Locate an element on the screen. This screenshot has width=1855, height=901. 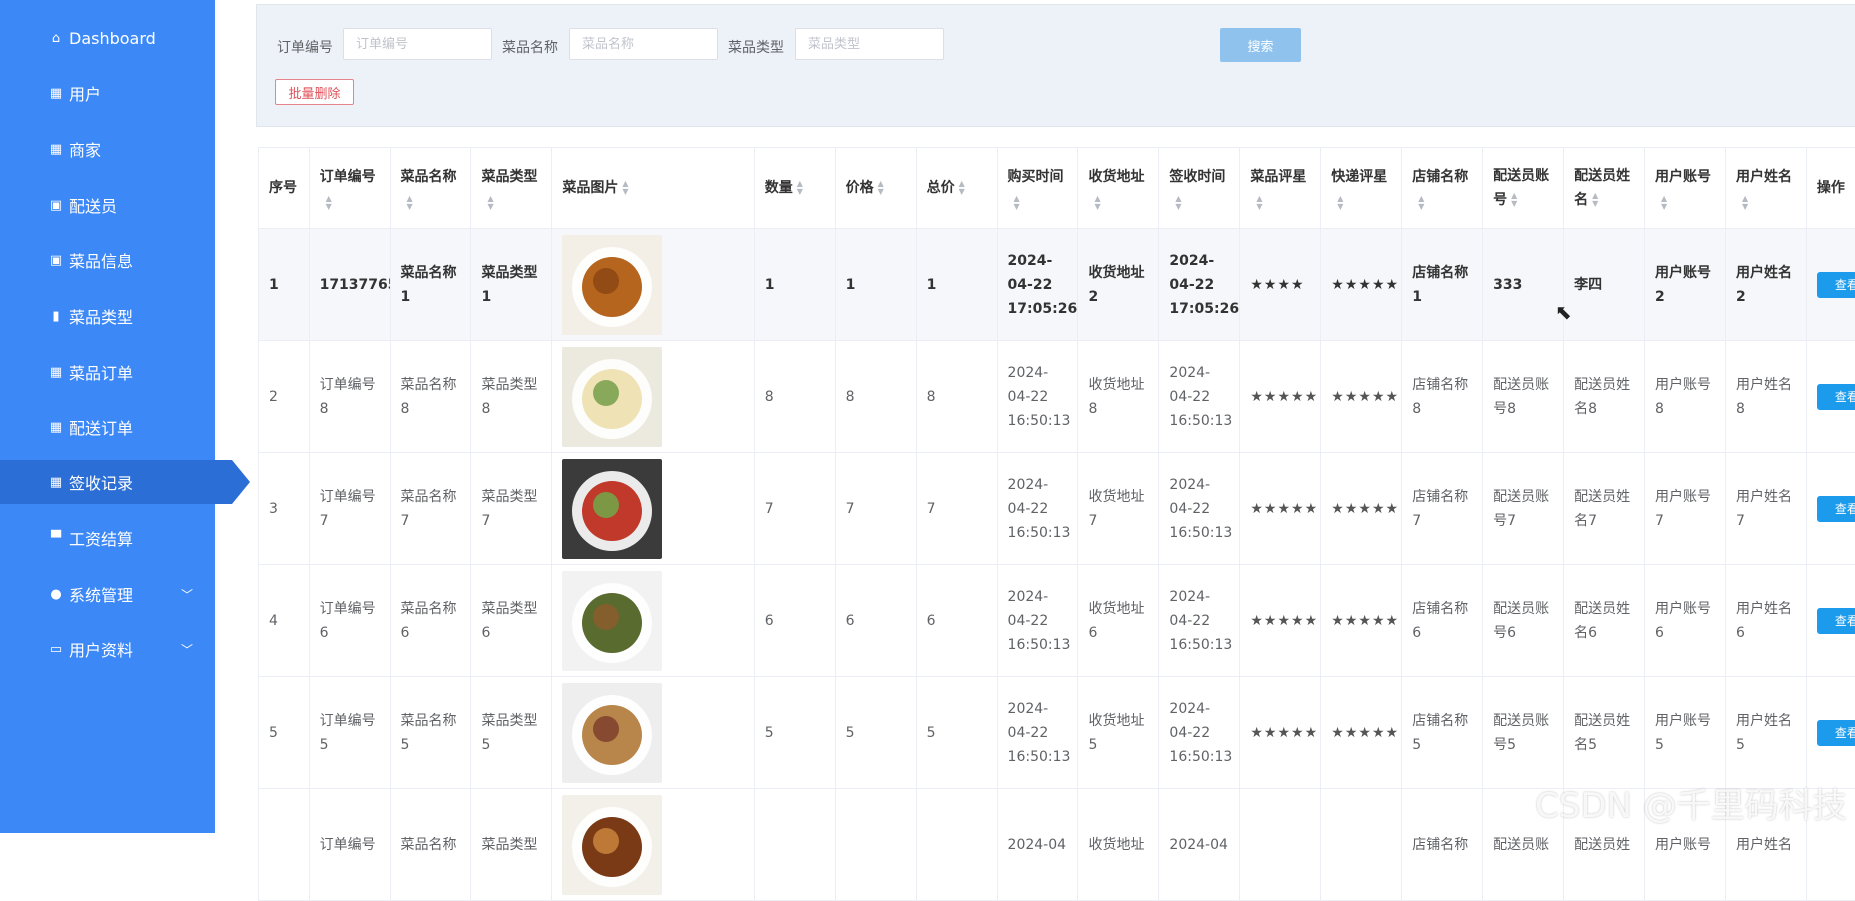
col-total: 总价▲▼ is located at coordinates (956, 188).